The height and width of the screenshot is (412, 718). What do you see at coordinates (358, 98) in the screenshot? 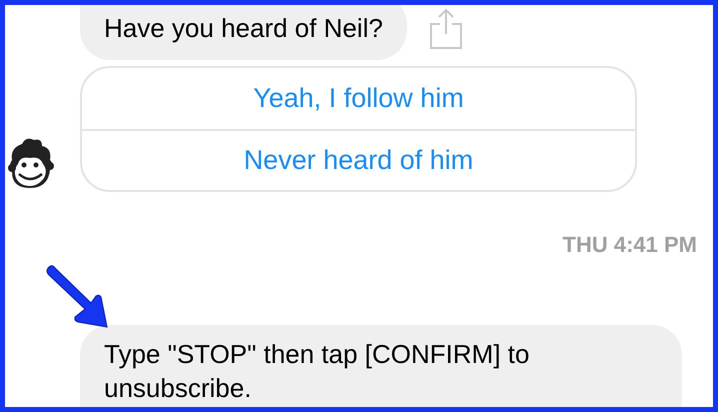
I see `quick-reply-button: Yeah, I follow him` at bounding box center [358, 98].